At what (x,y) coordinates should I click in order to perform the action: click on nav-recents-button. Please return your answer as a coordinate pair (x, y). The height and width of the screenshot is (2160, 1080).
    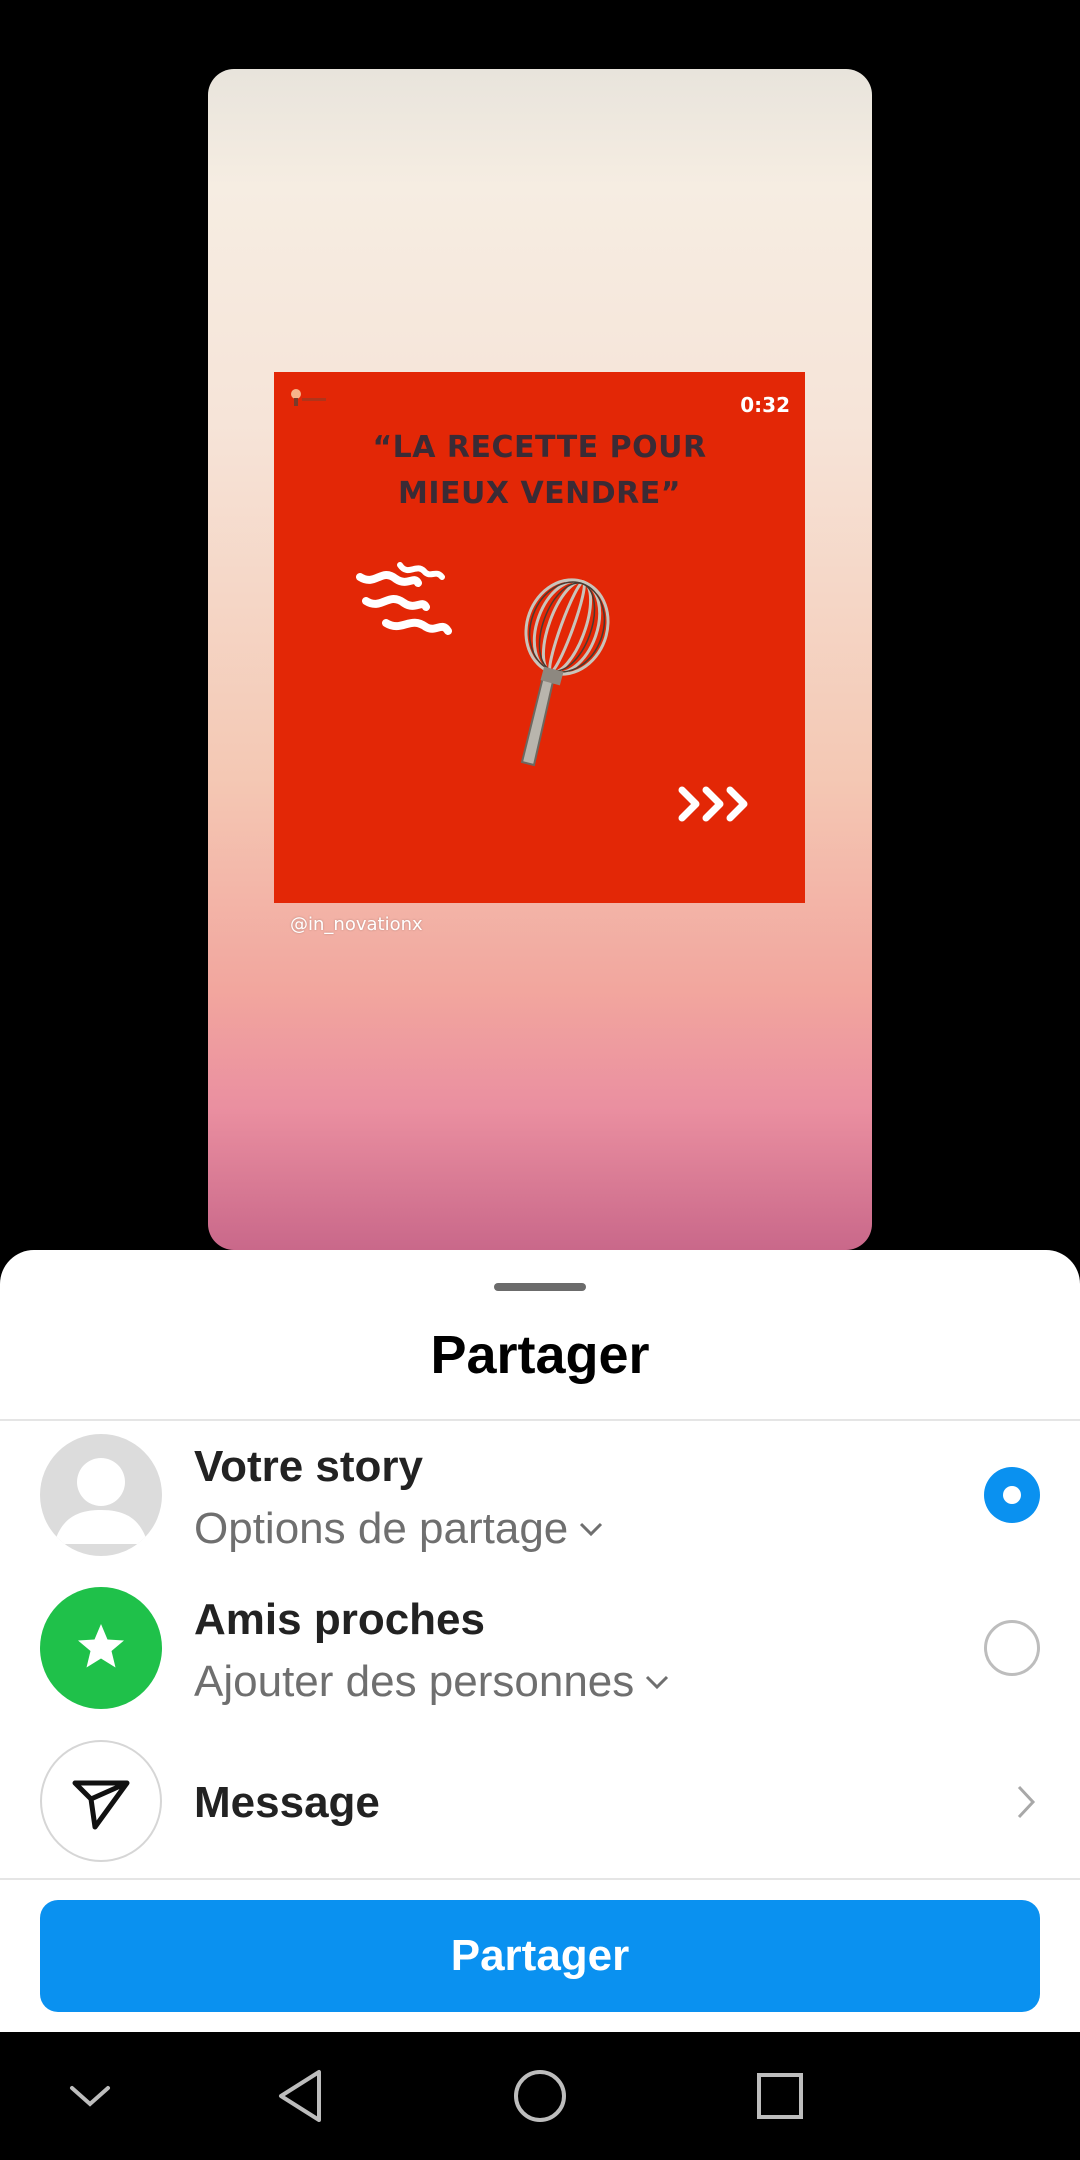
    Looking at the image, I should click on (780, 2096).